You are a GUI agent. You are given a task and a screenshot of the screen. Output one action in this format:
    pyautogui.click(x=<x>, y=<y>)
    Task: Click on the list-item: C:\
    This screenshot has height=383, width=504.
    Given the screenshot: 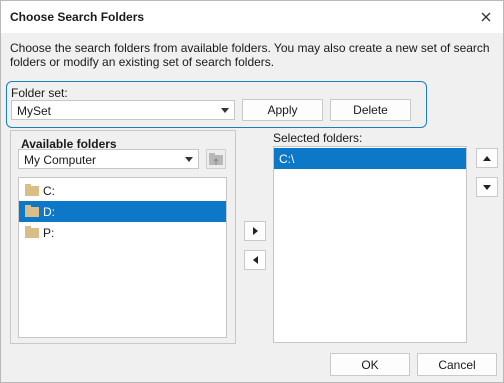 What is the action you would take?
    pyautogui.click(x=370, y=158)
    